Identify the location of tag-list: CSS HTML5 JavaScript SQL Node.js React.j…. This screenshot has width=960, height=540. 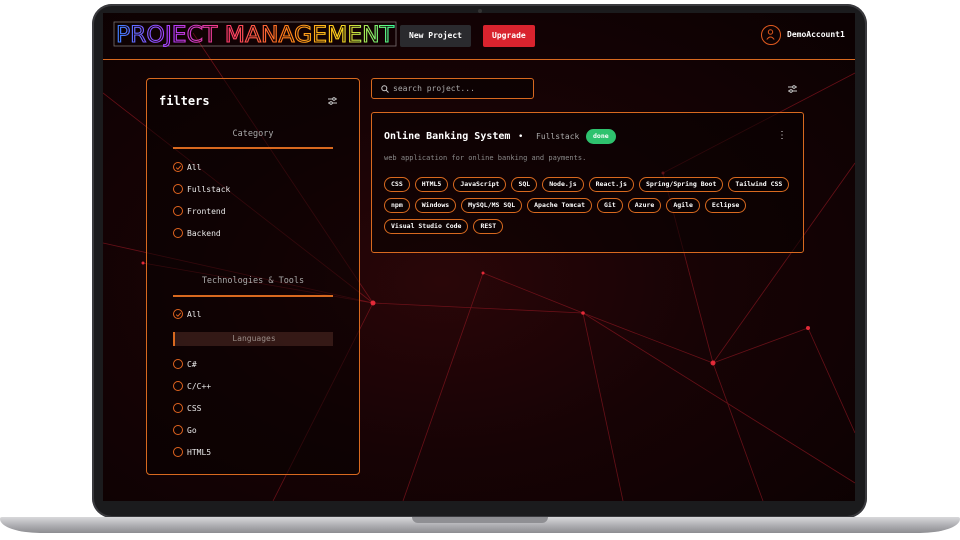
(589, 205).